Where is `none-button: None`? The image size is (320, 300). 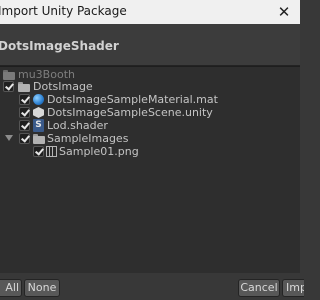 none-button: None is located at coordinates (42, 288).